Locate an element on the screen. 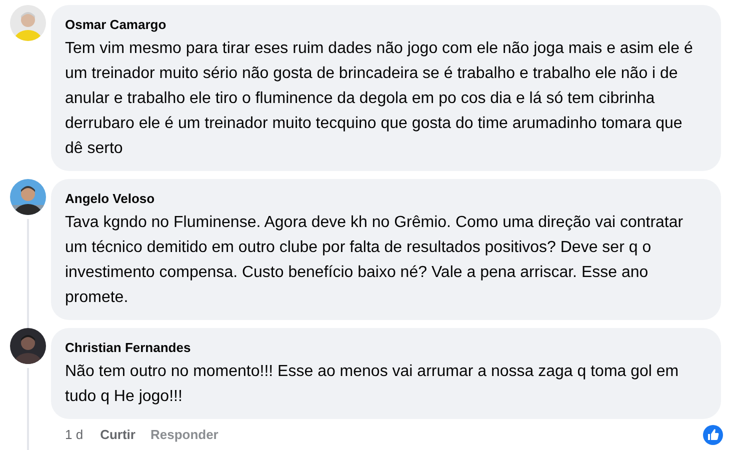 The image size is (730, 450). author-name: Osmar Camargo is located at coordinates (381, 25).